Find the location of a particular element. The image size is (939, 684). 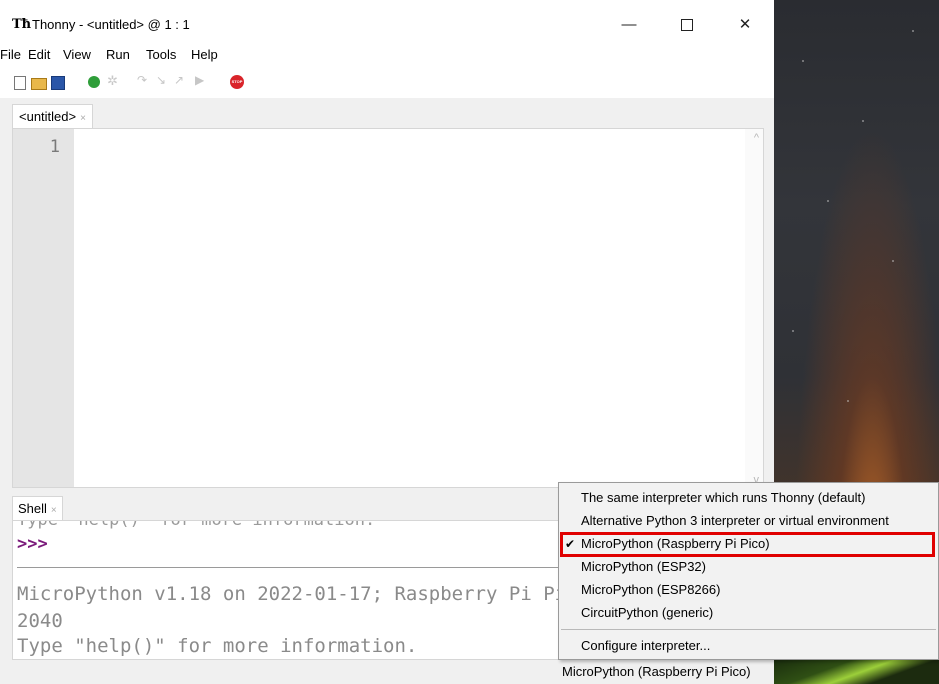

tab-untitled-label: <untitled> is located at coordinates (48, 116).